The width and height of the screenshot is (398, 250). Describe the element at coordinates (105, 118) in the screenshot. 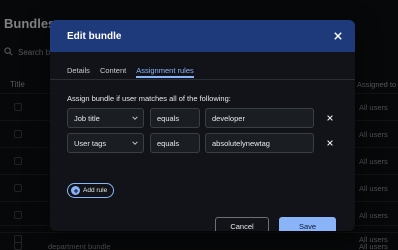

I see `attribute-select: Job title` at that location.